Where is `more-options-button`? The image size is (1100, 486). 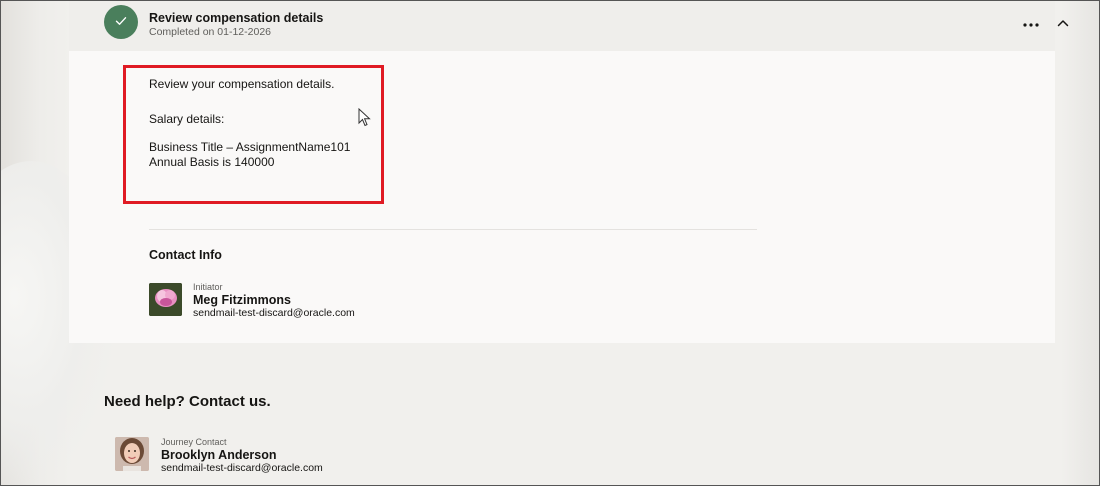 more-options-button is located at coordinates (1031, 23).